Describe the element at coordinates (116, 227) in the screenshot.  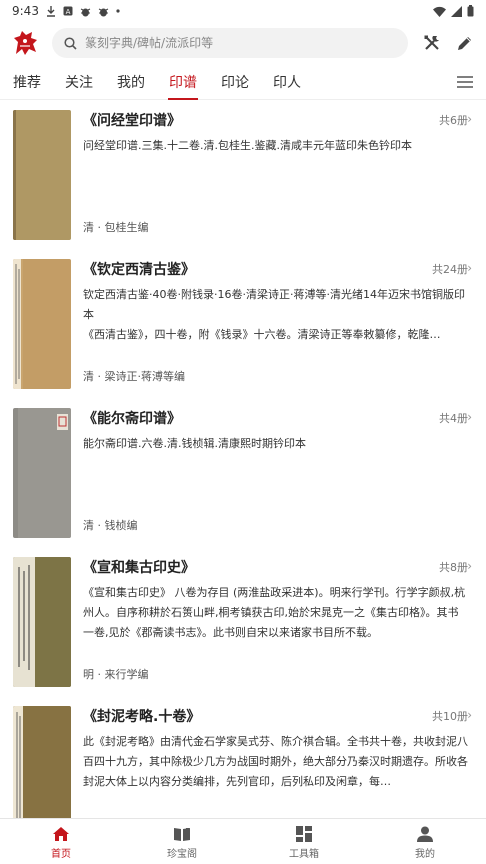
I see `item-author: 清 · 包桂生编` at that location.